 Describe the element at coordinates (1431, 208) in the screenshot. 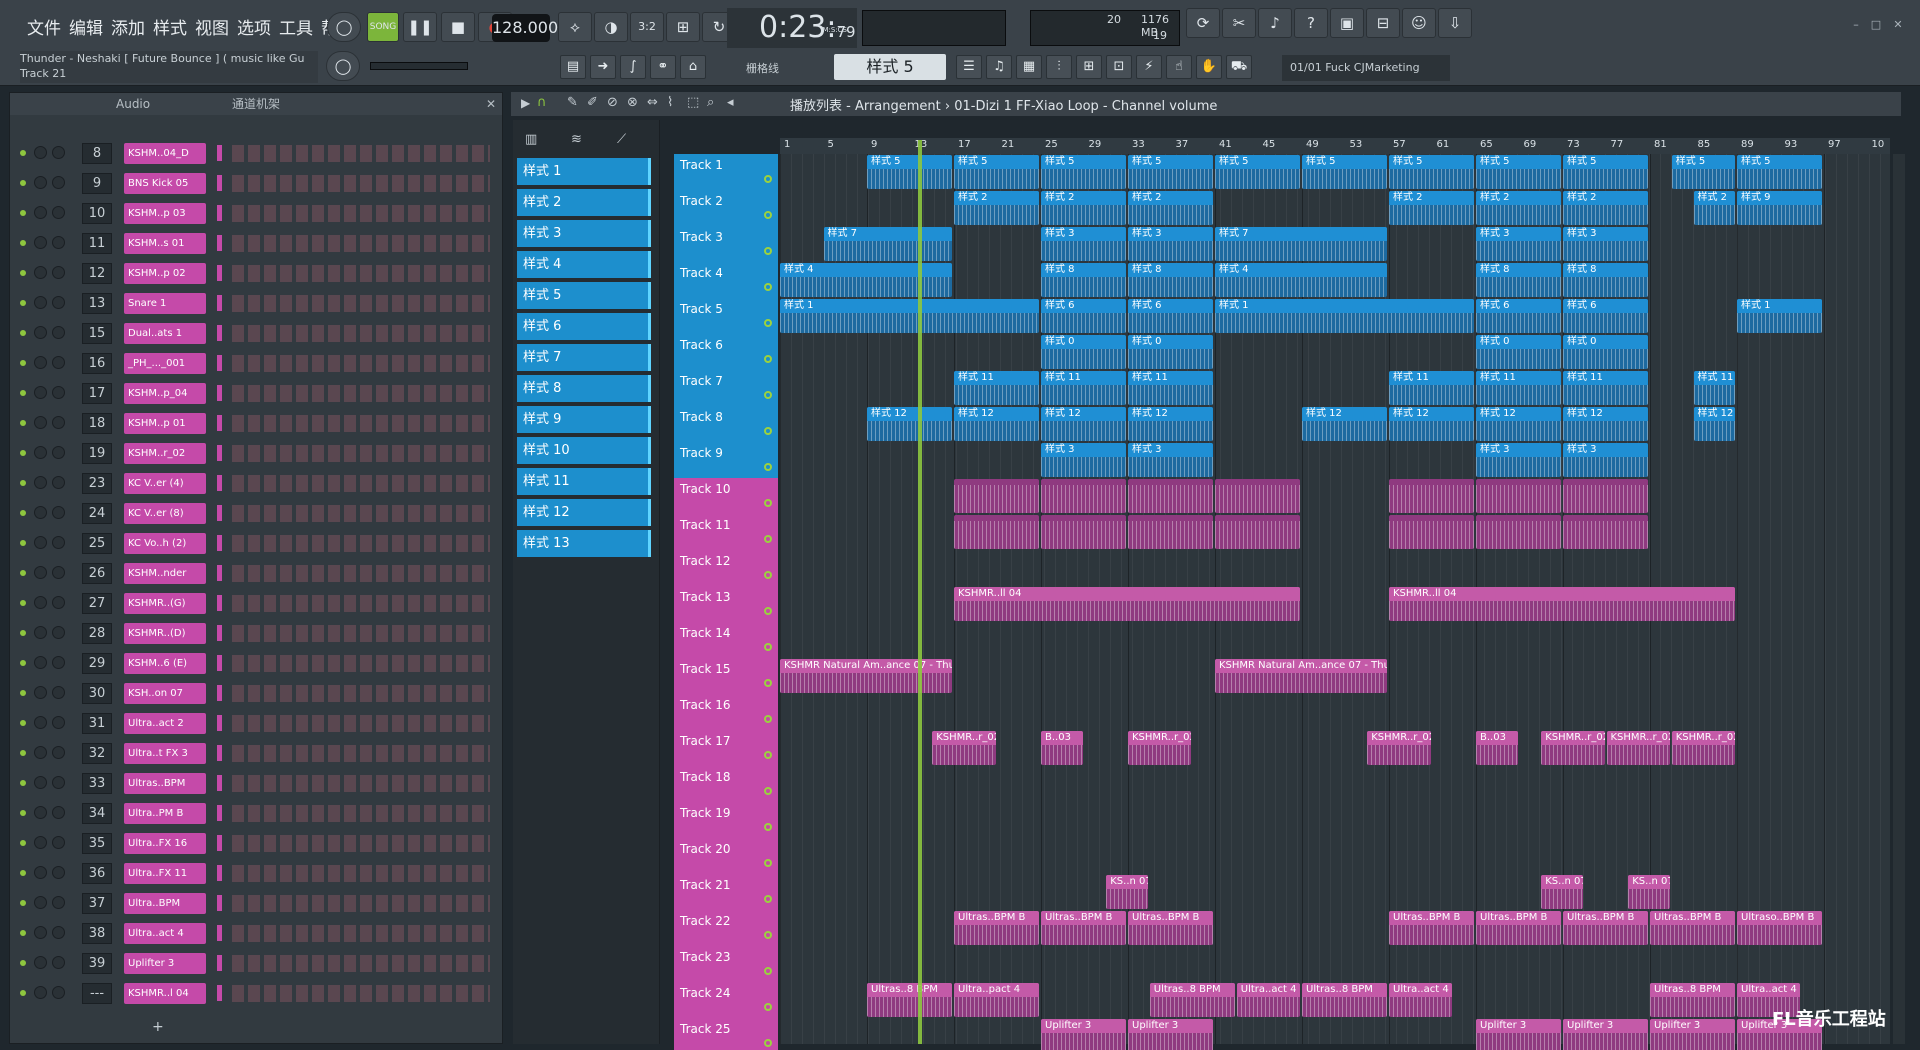

I see `playlist-clip: 样式 2` at that location.